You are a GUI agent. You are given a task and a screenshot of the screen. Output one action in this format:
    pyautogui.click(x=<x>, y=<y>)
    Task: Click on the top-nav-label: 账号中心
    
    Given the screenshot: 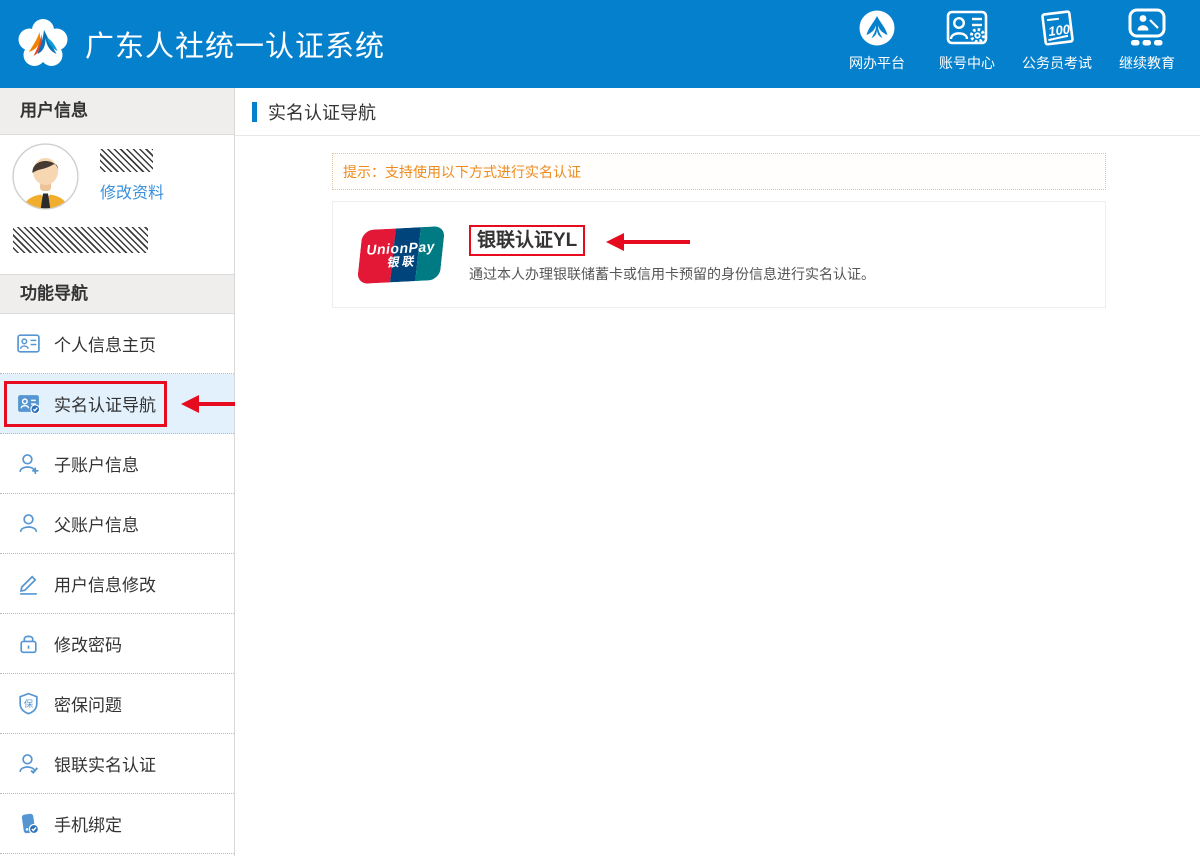 What is the action you would take?
    pyautogui.click(x=967, y=63)
    